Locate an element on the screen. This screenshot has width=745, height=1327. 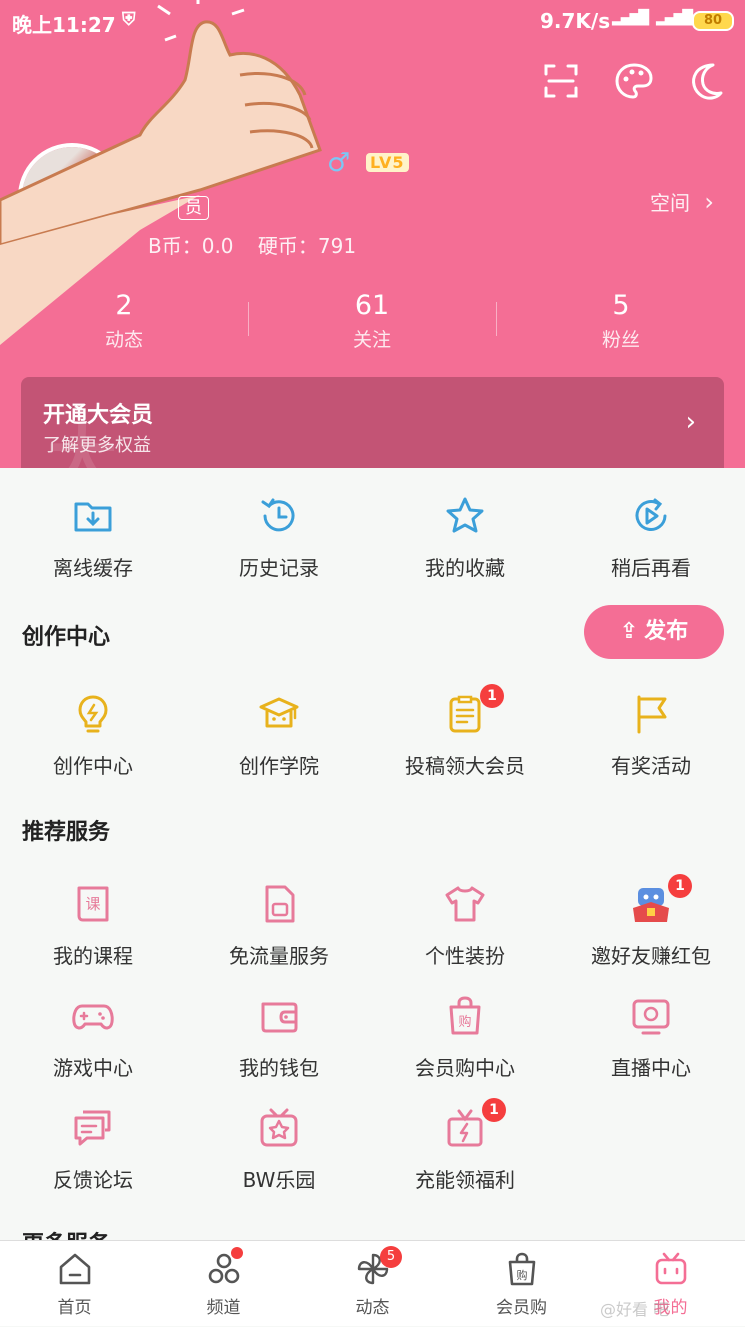
history-icon is located at coordinates (278, 515).